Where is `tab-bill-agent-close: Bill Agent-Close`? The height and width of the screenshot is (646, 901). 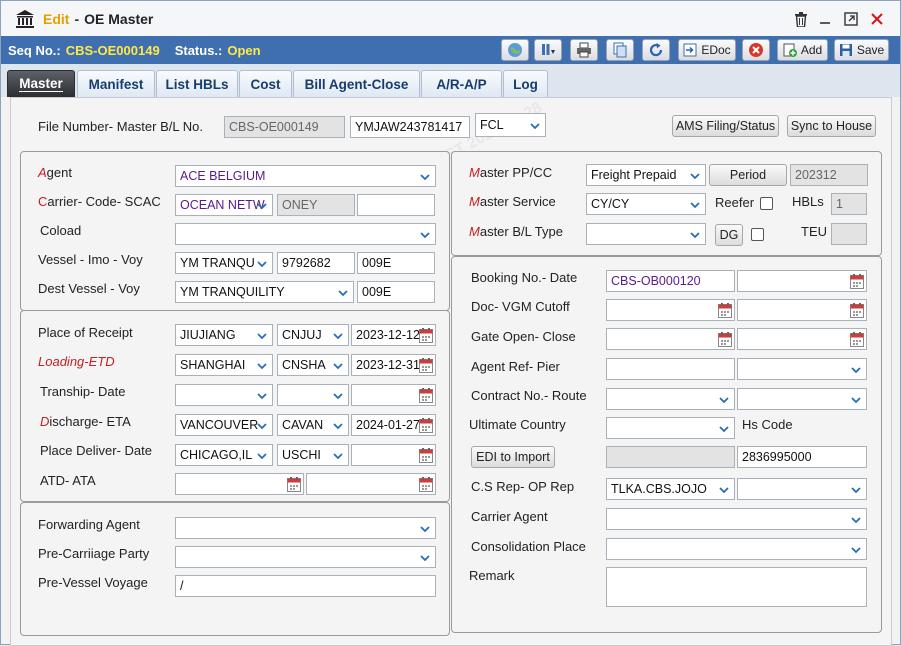 tab-bill-agent-close: Bill Agent-Close is located at coordinates (356, 83).